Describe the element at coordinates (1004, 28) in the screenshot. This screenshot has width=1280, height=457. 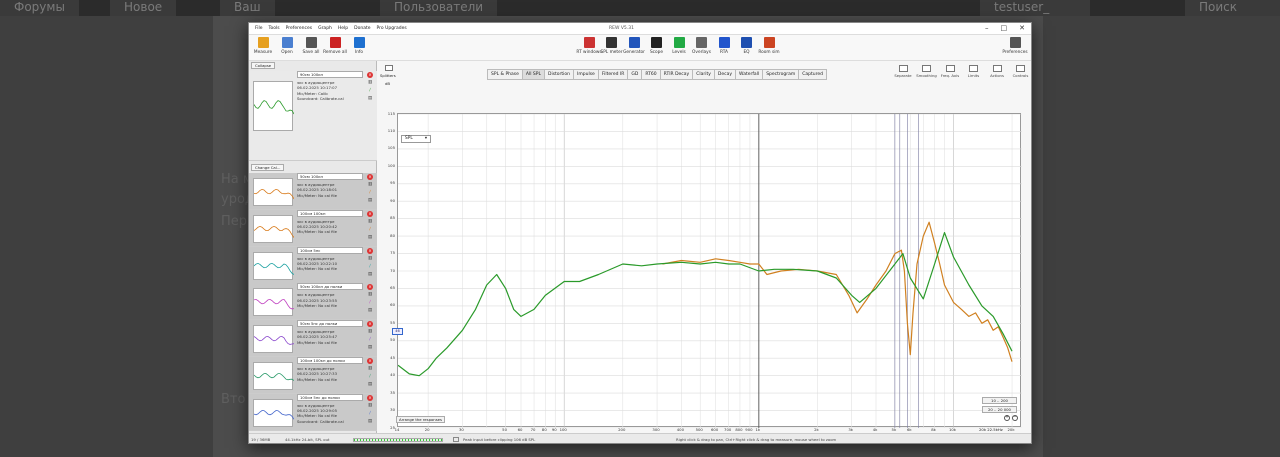
I see `maximize-button: □` at that location.